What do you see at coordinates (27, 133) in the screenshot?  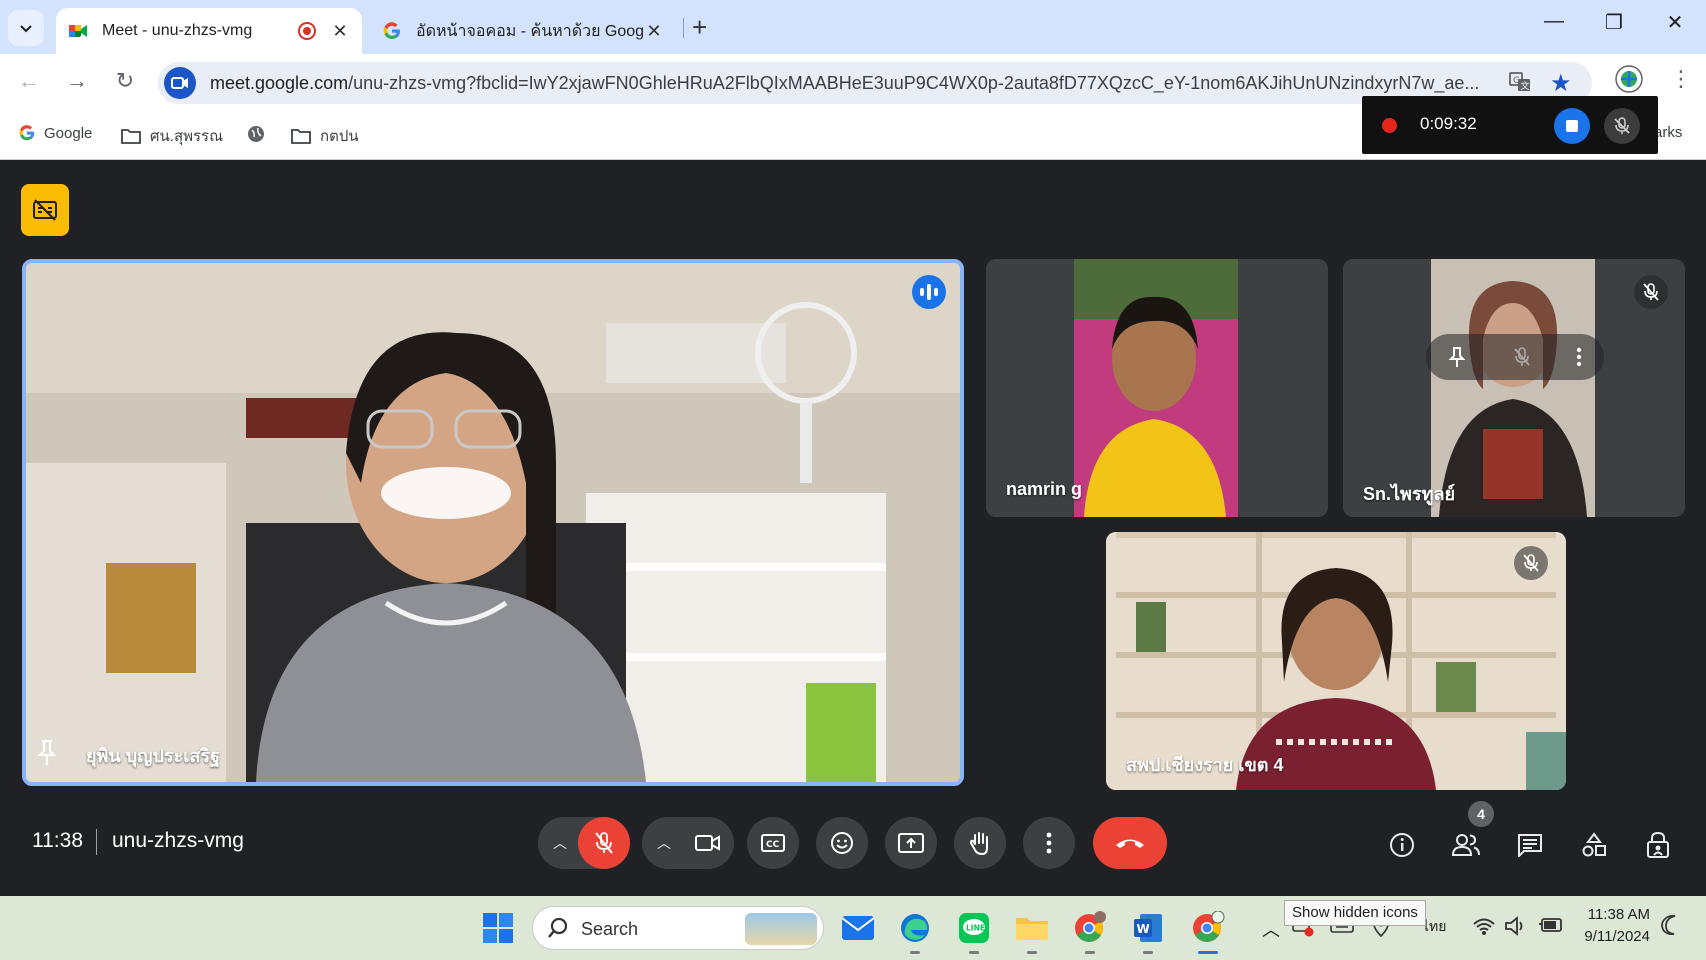 I see `google-icon` at bounding box center [27, 133].